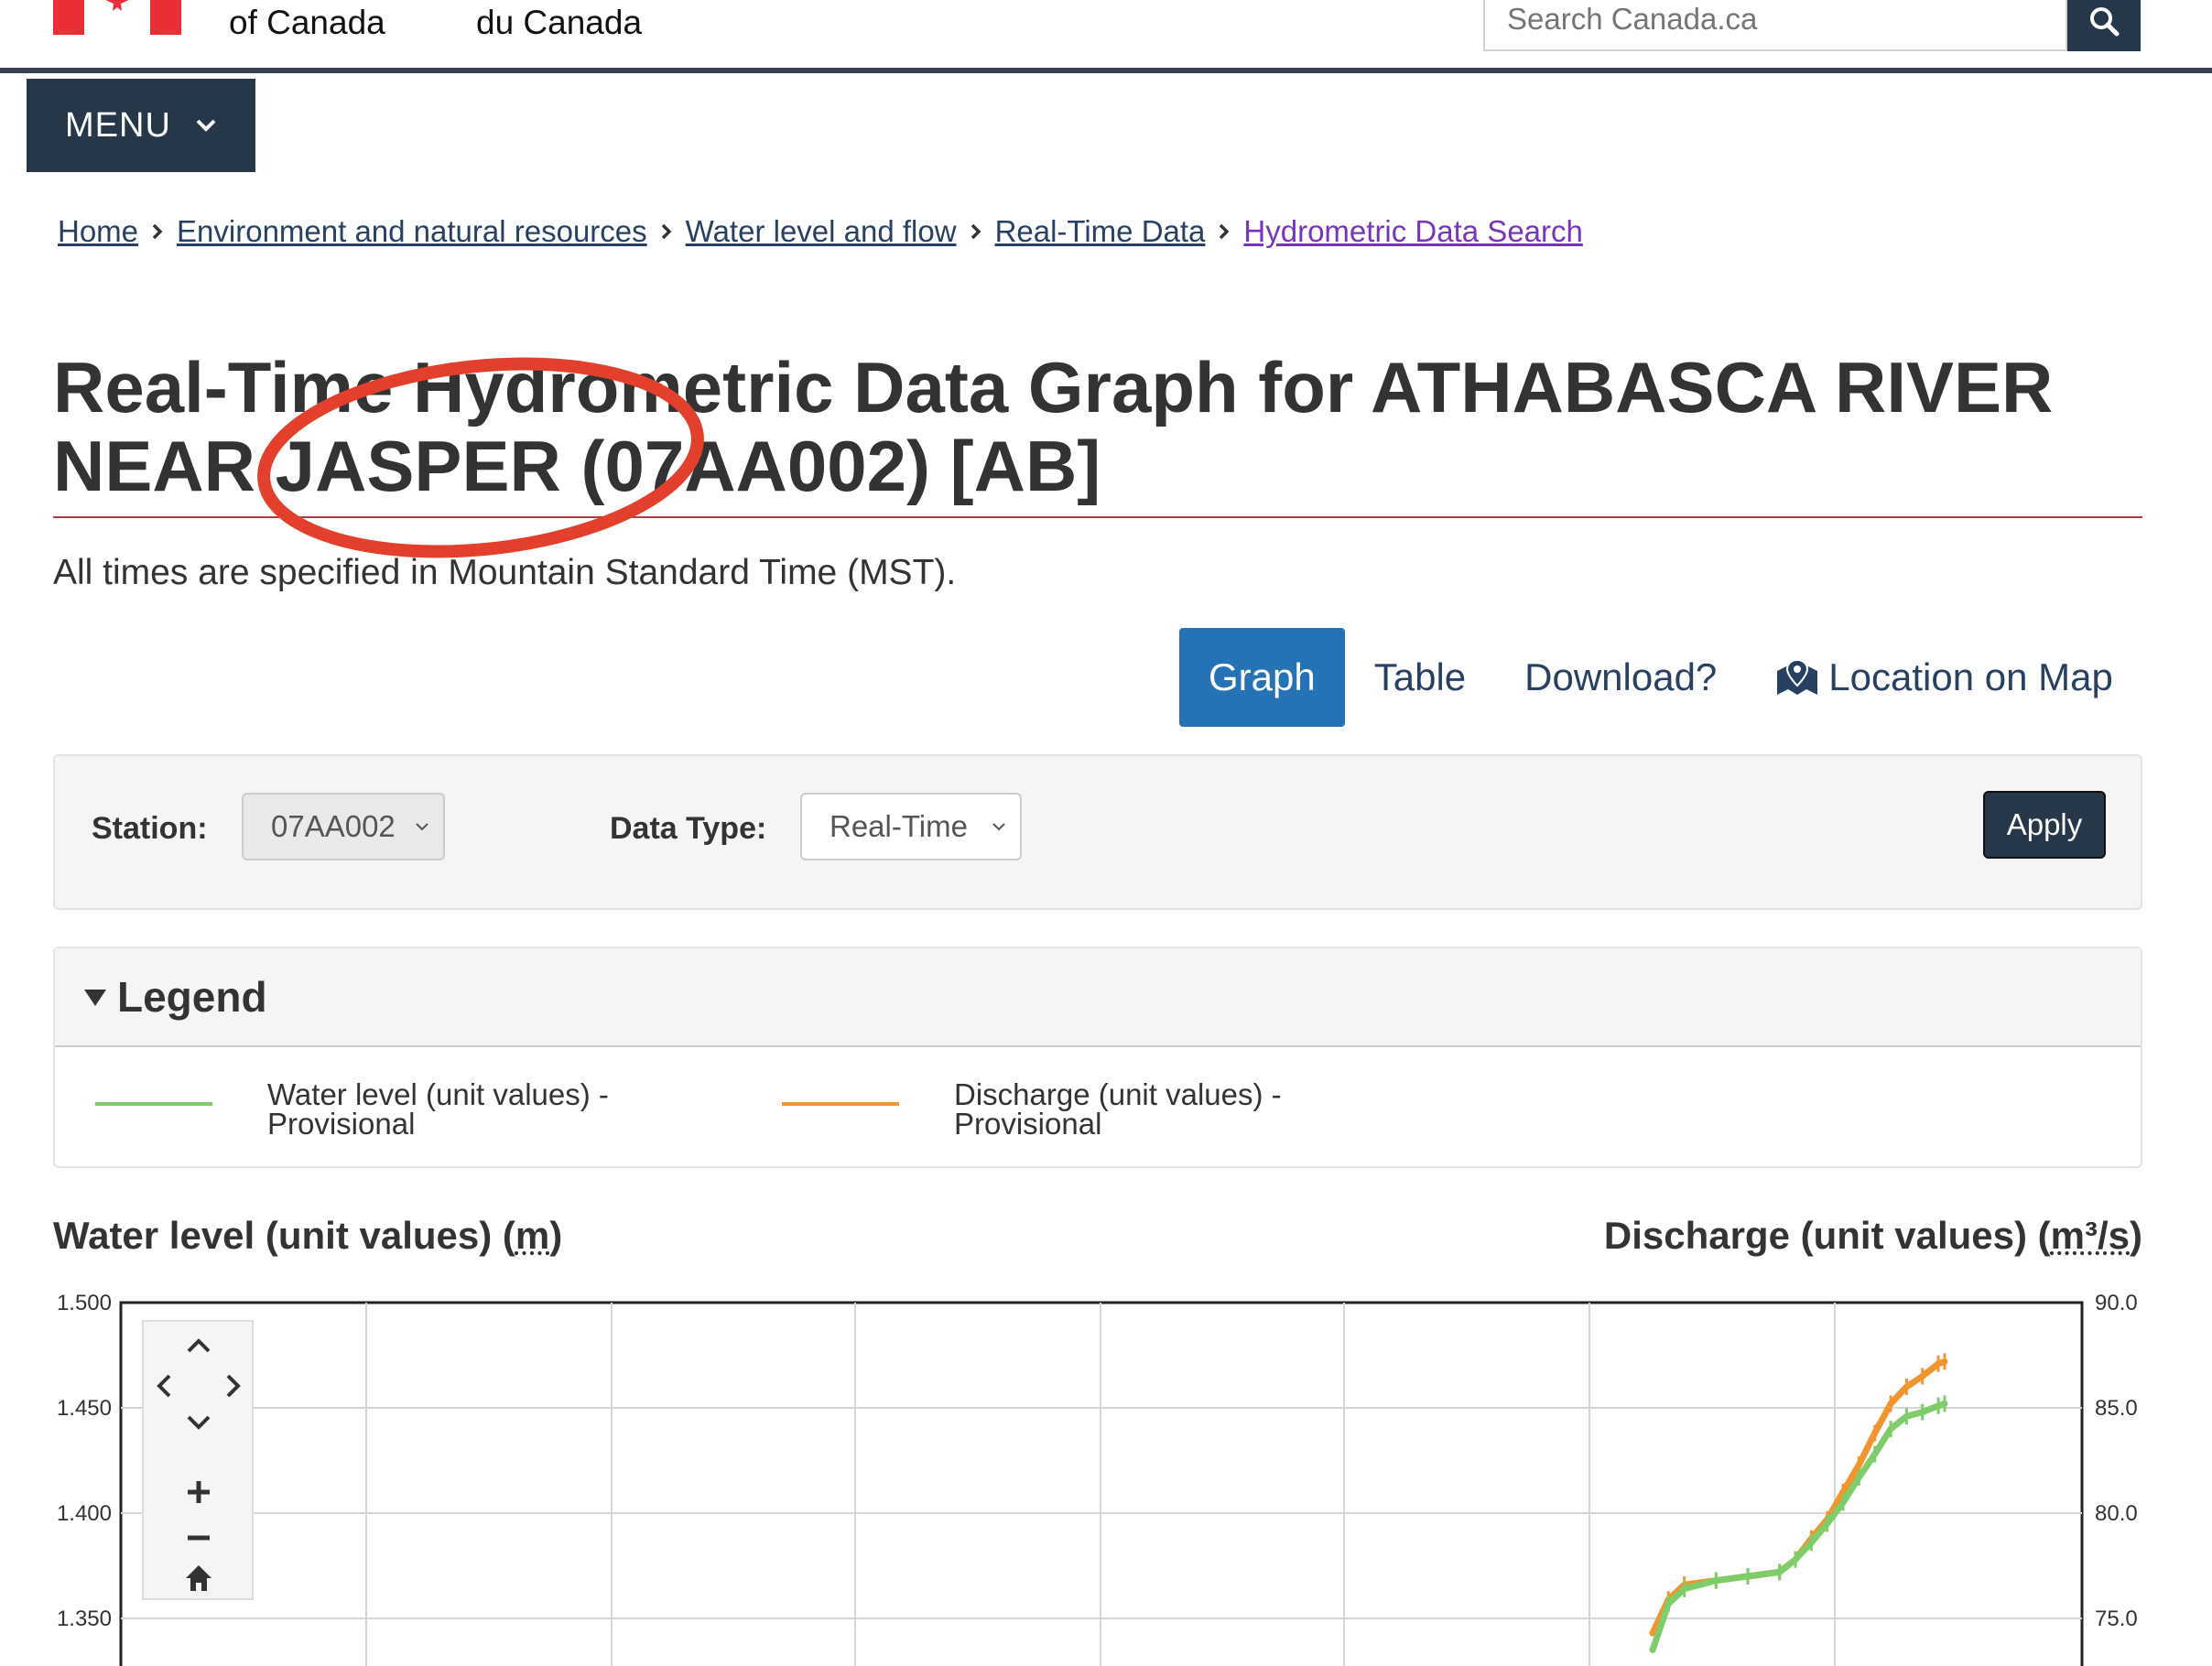 This screenshot has height=1666, width=2212. What do you see at coordinates (1098, 997) in the screenshot?
I see `legend-toggle: Legend` at bounding box center [1098, 997].